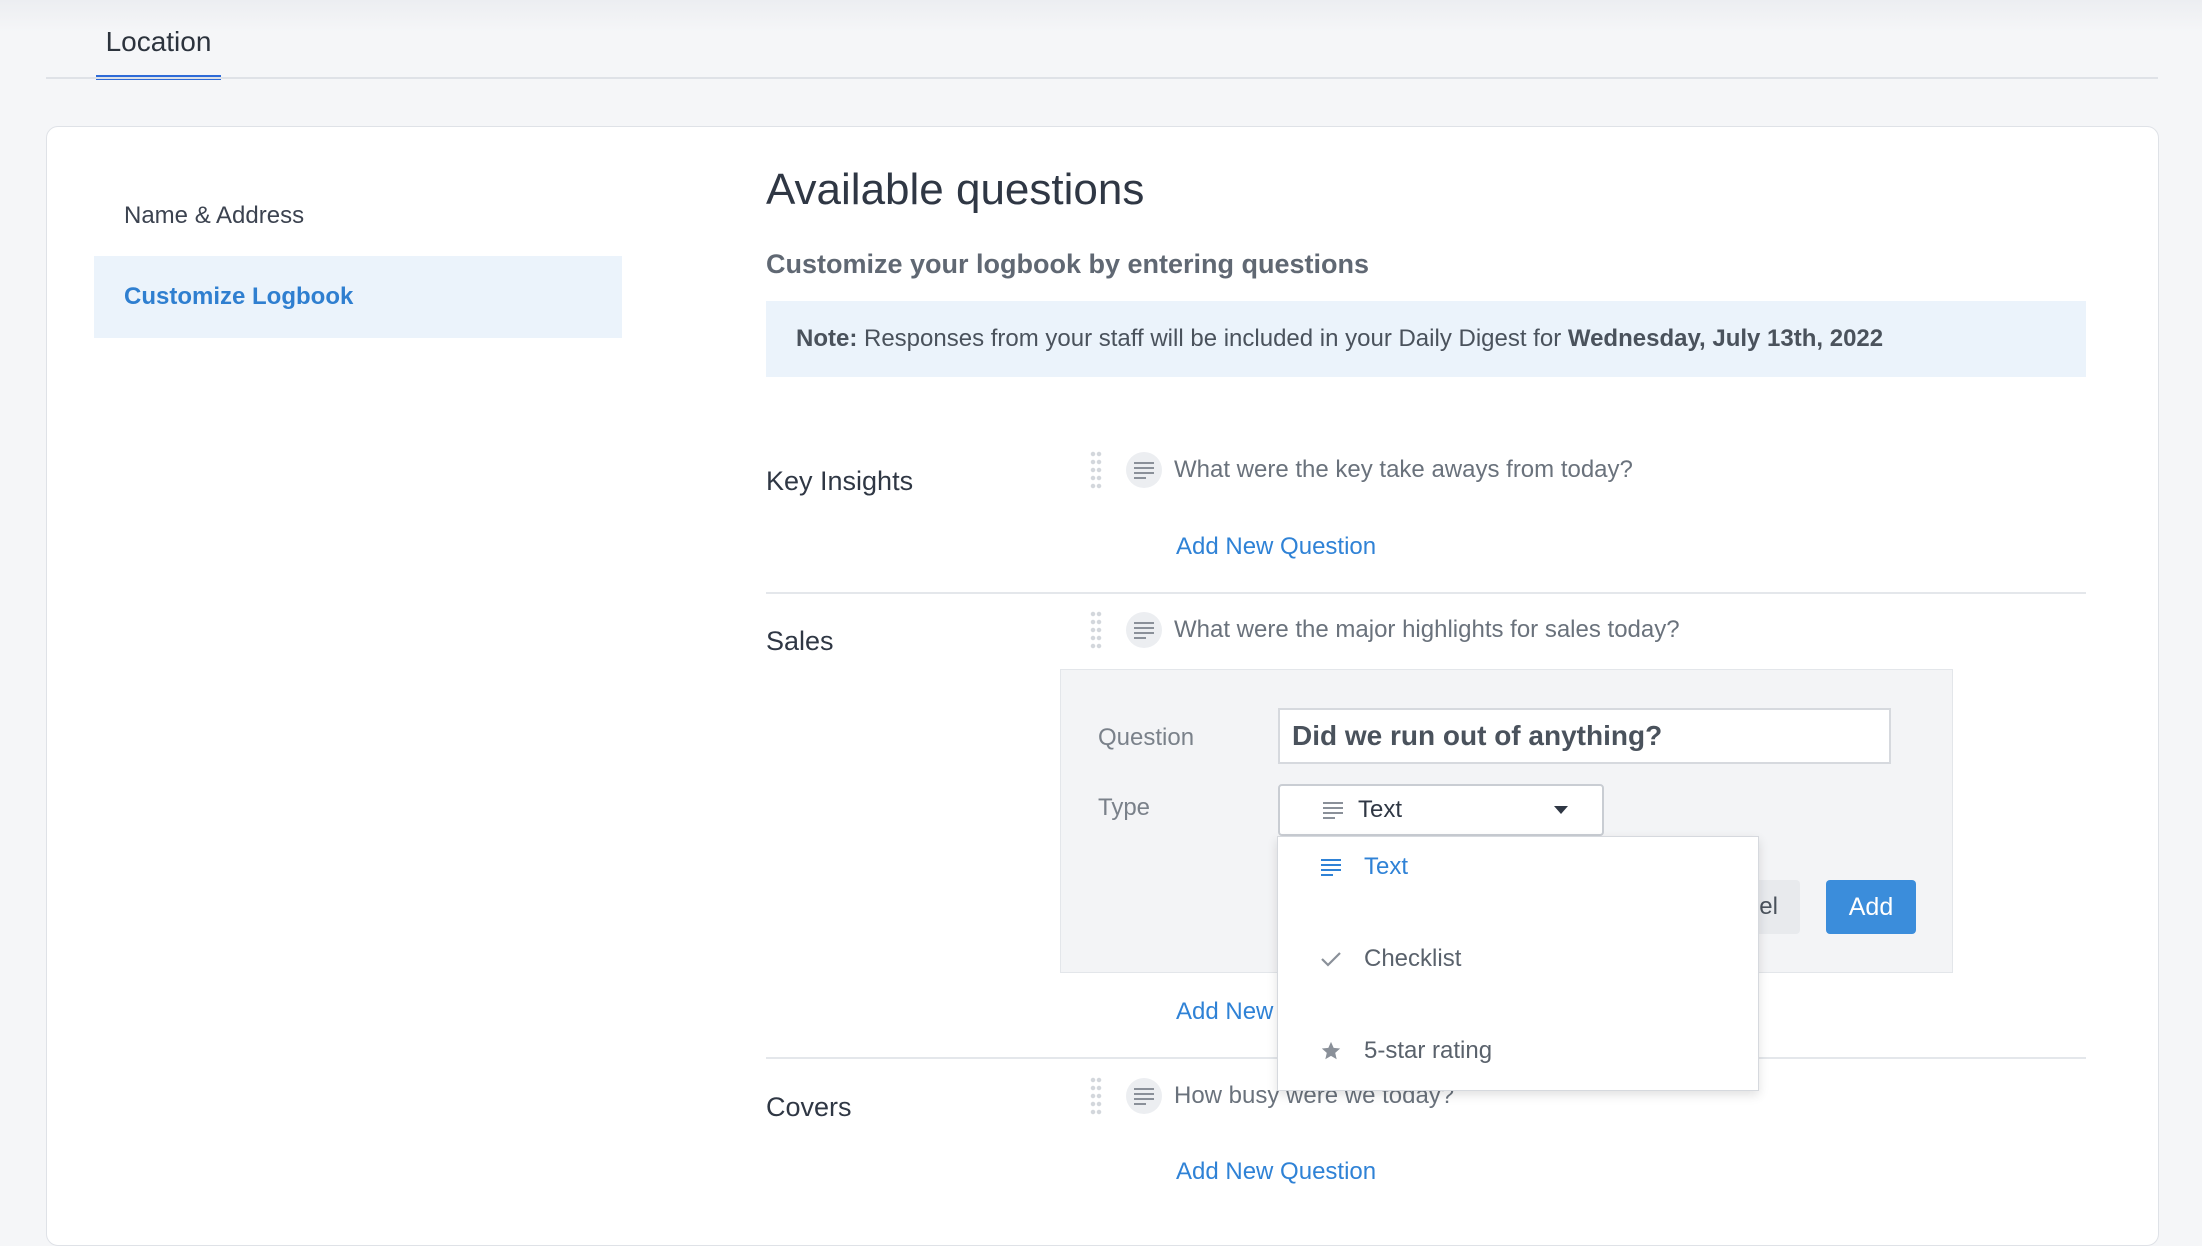 The image size is (2202, 1246). What do you see at coordinates (1725, 338) in the screenshot?
I see `note-date: Wednesday, July 13th, 2022` at bounding box center [1725, 338].